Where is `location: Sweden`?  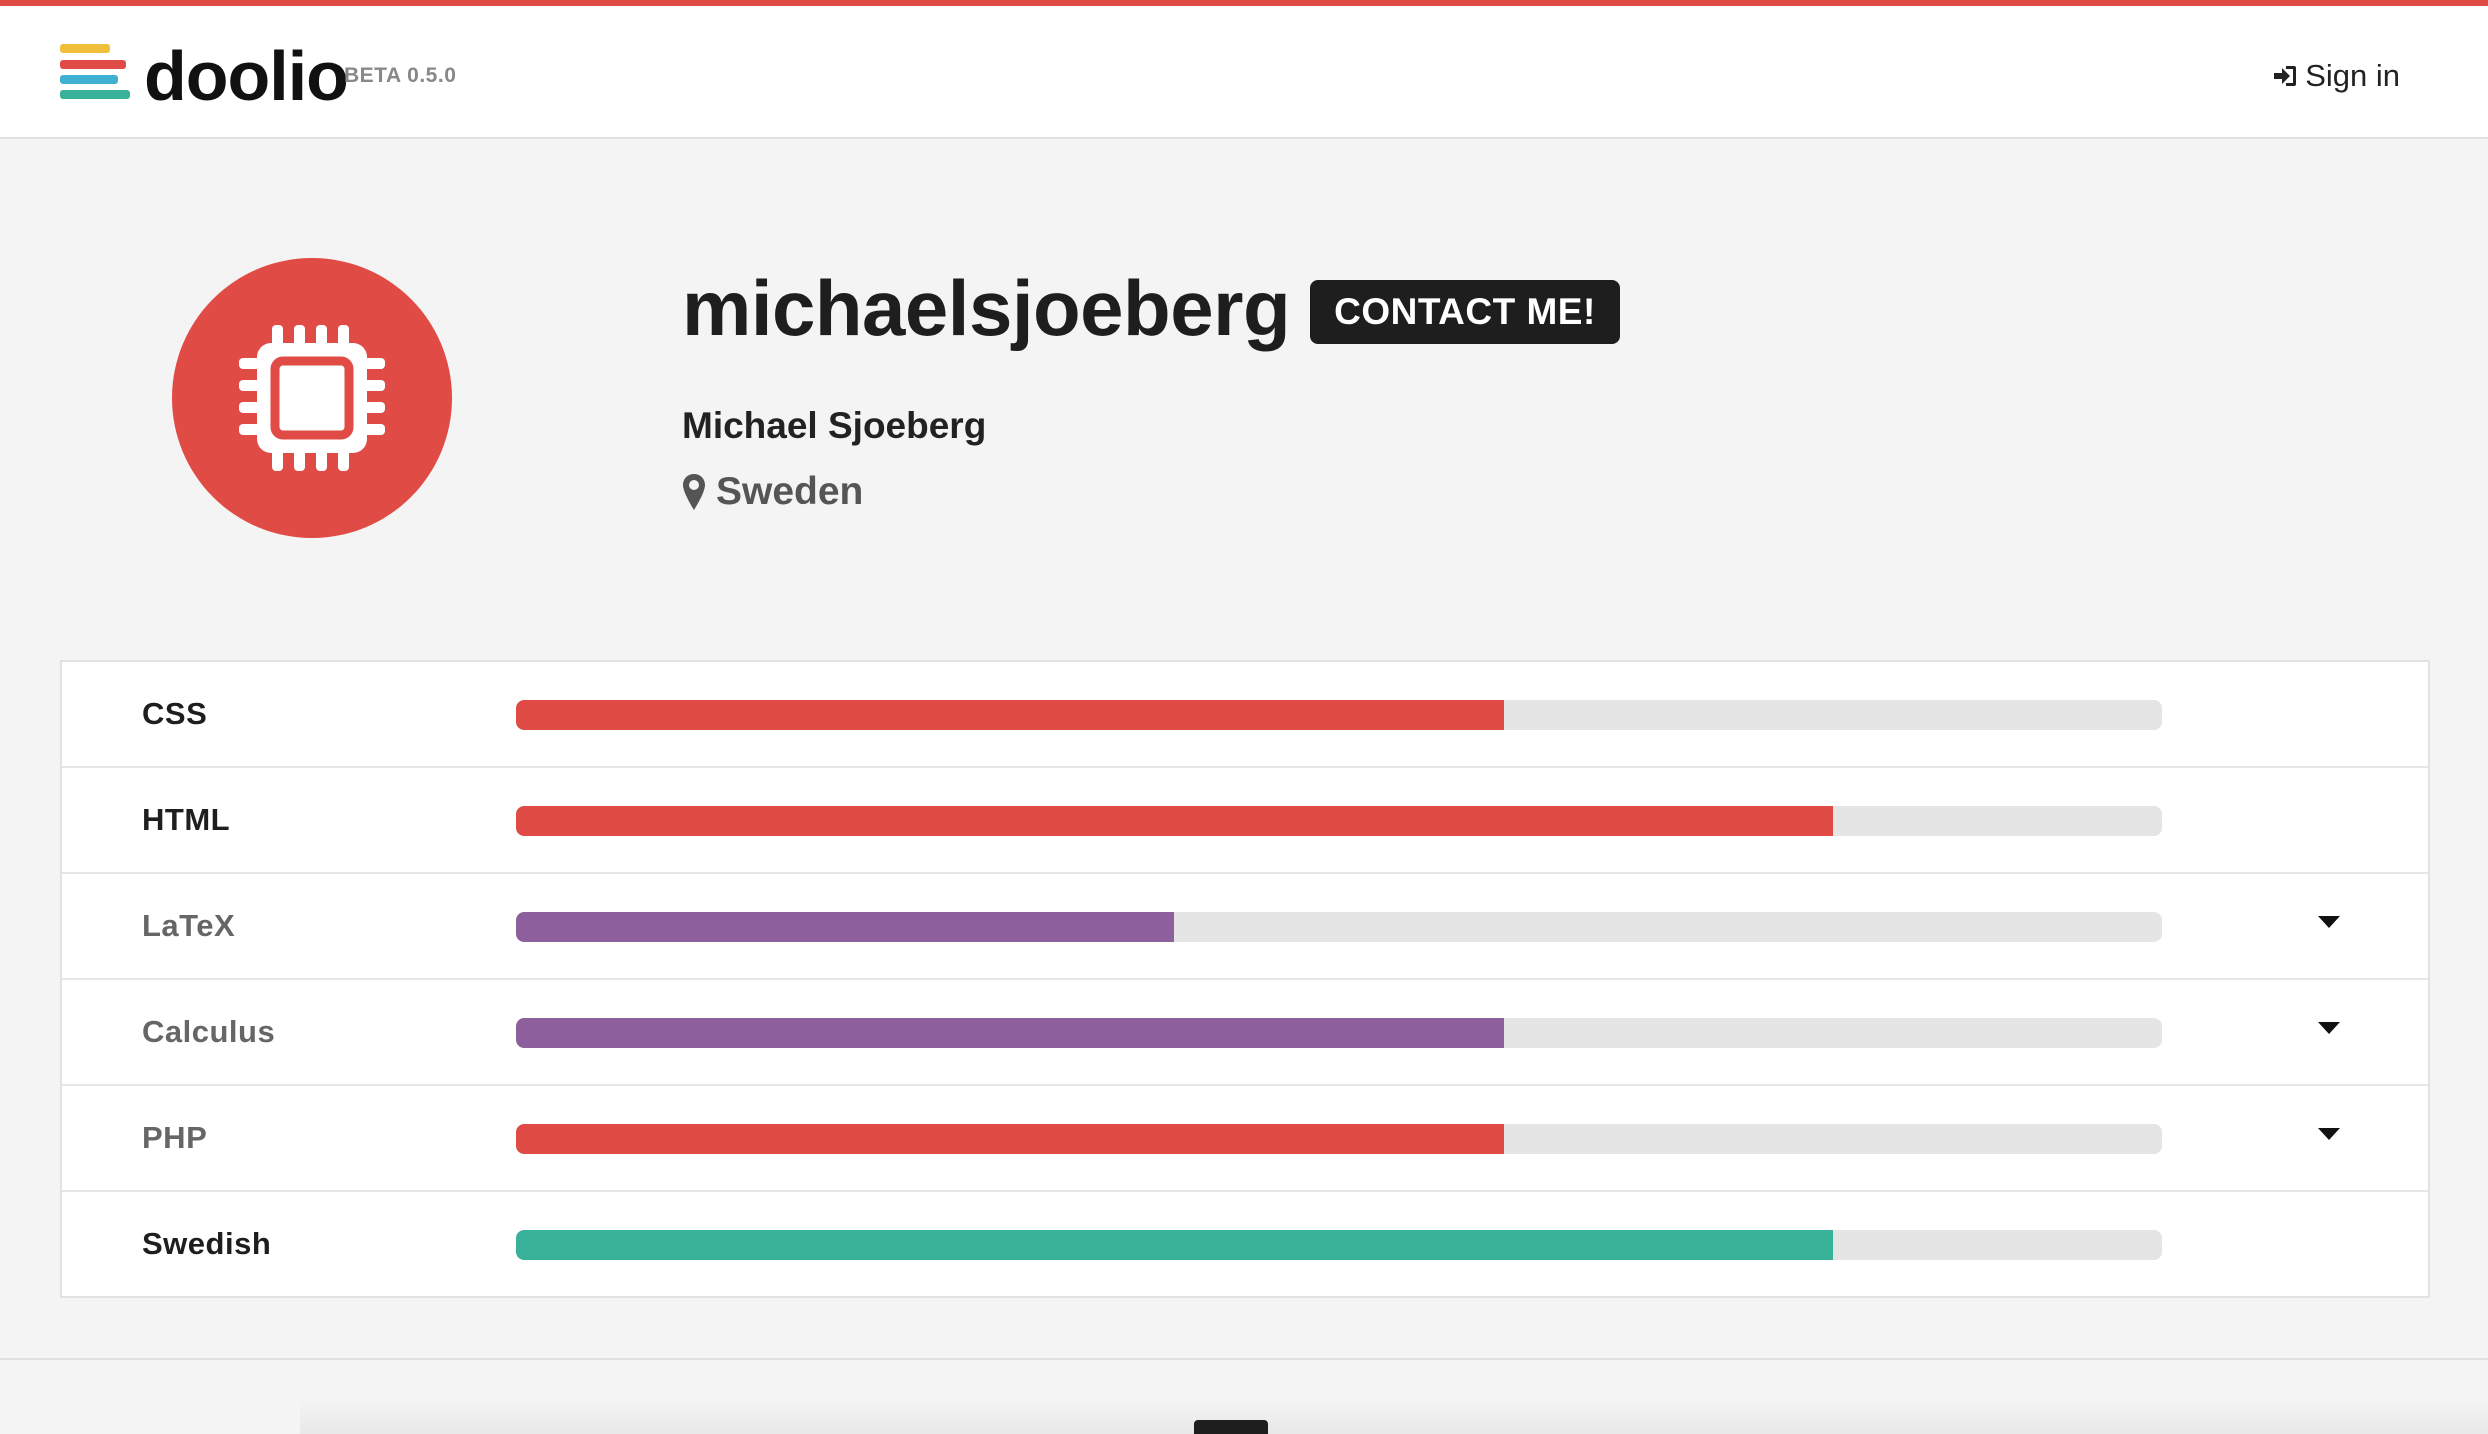 location: Sweden is located at coordinates (772, 492).